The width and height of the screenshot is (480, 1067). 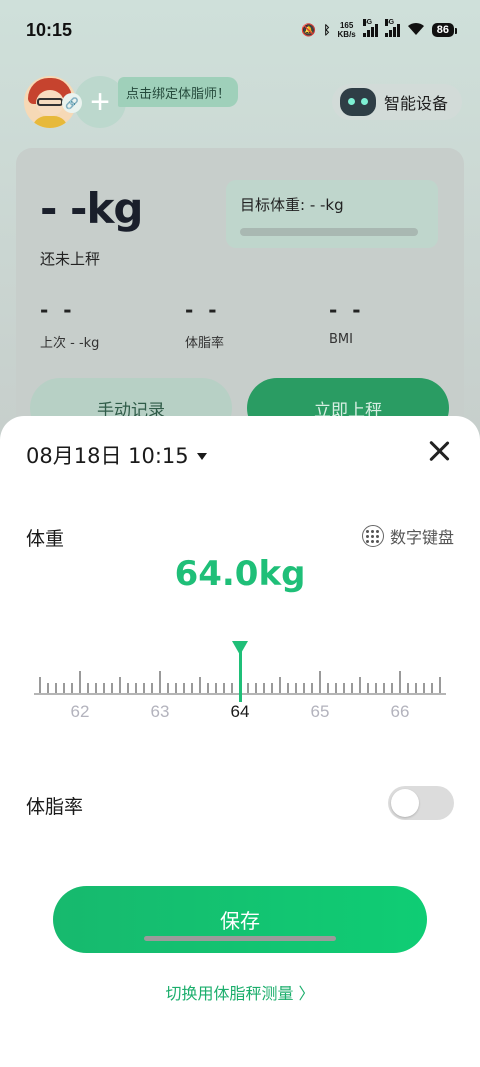 I want to click on ruler-label: 66, so click(x=400, y=711).